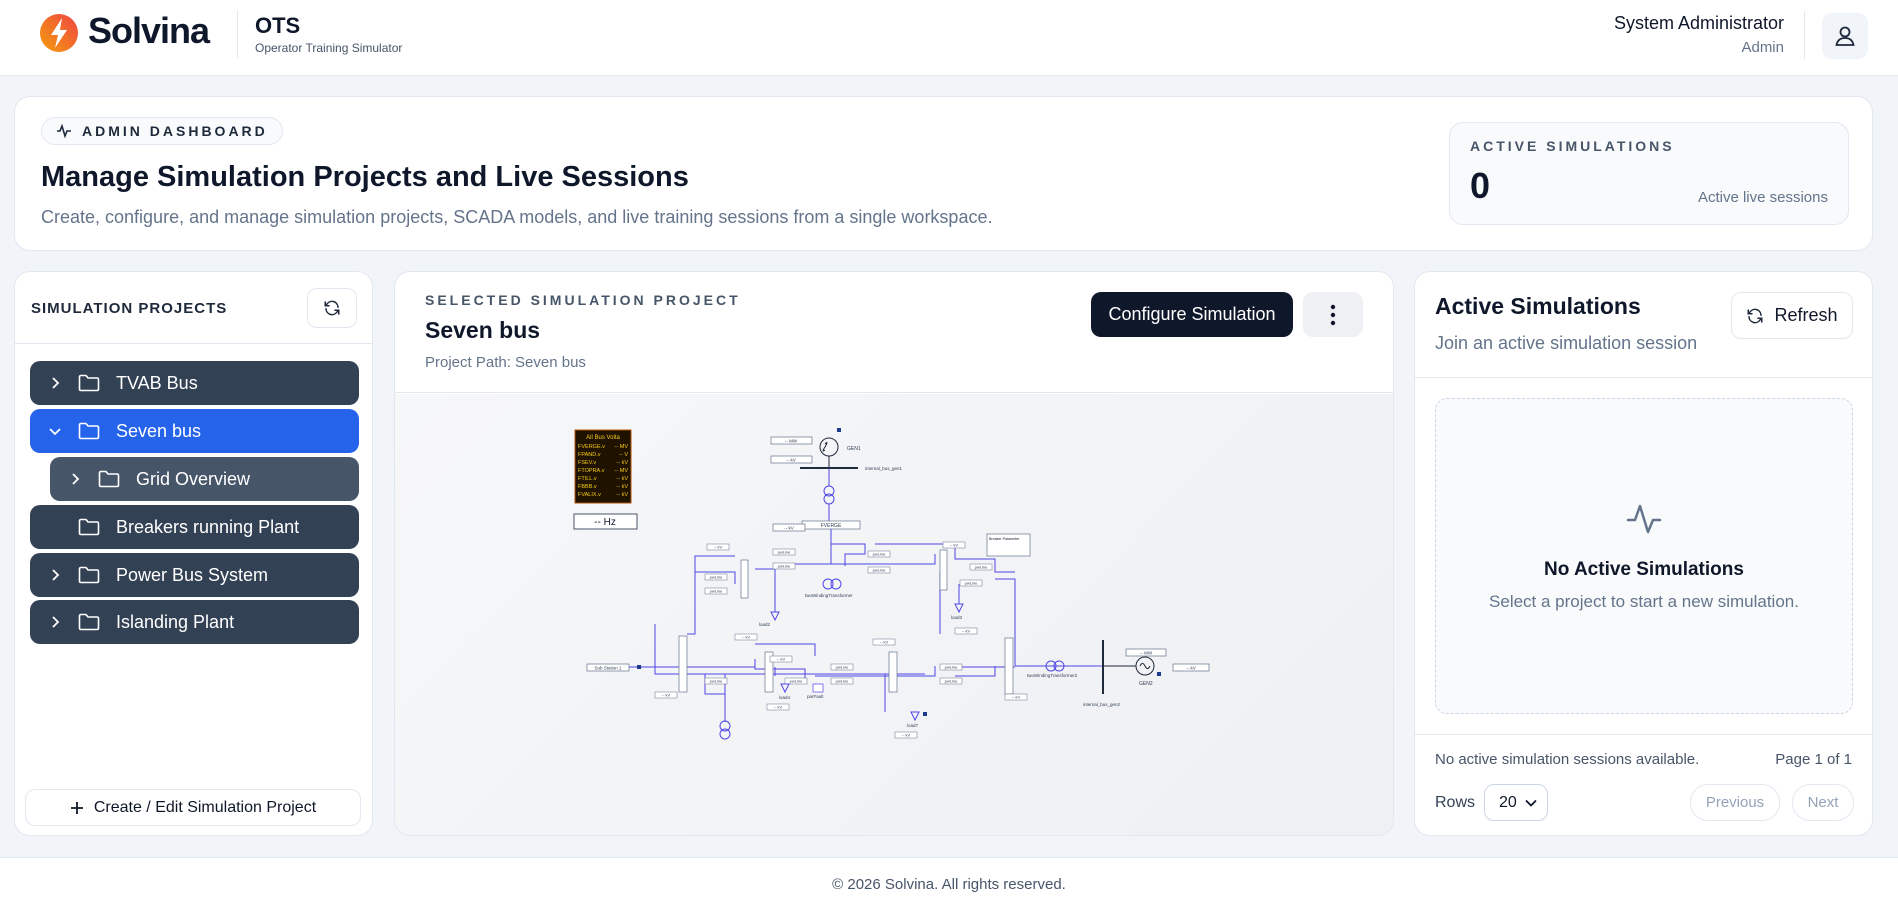 This screenshot has height=903, width=1898. I want to click on plus-icon, so click(76, 807).